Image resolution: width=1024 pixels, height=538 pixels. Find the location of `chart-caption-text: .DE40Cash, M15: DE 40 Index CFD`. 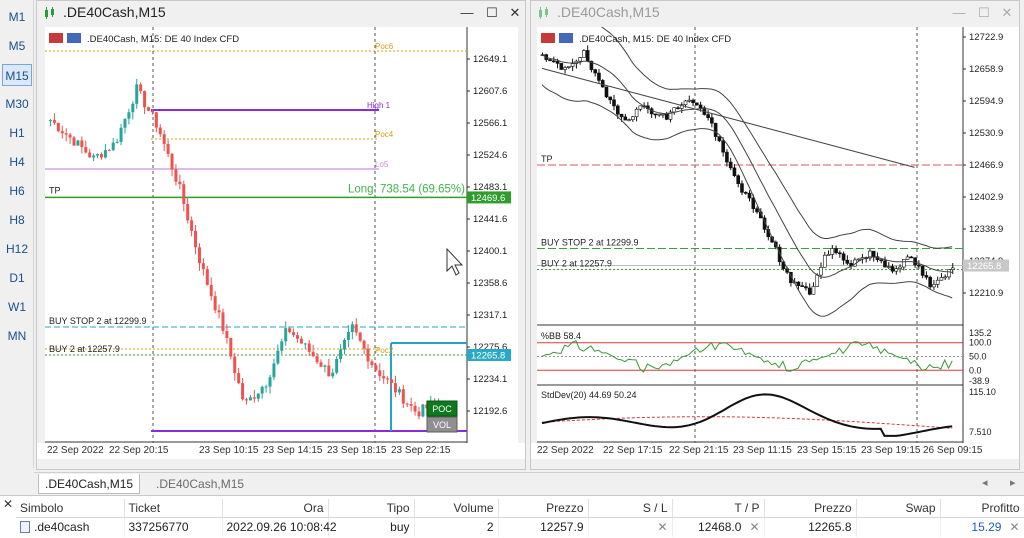

chart-caption-text: .DE40Cash, M15: DE 40 Index CFD is located at coordinates (163, 39).